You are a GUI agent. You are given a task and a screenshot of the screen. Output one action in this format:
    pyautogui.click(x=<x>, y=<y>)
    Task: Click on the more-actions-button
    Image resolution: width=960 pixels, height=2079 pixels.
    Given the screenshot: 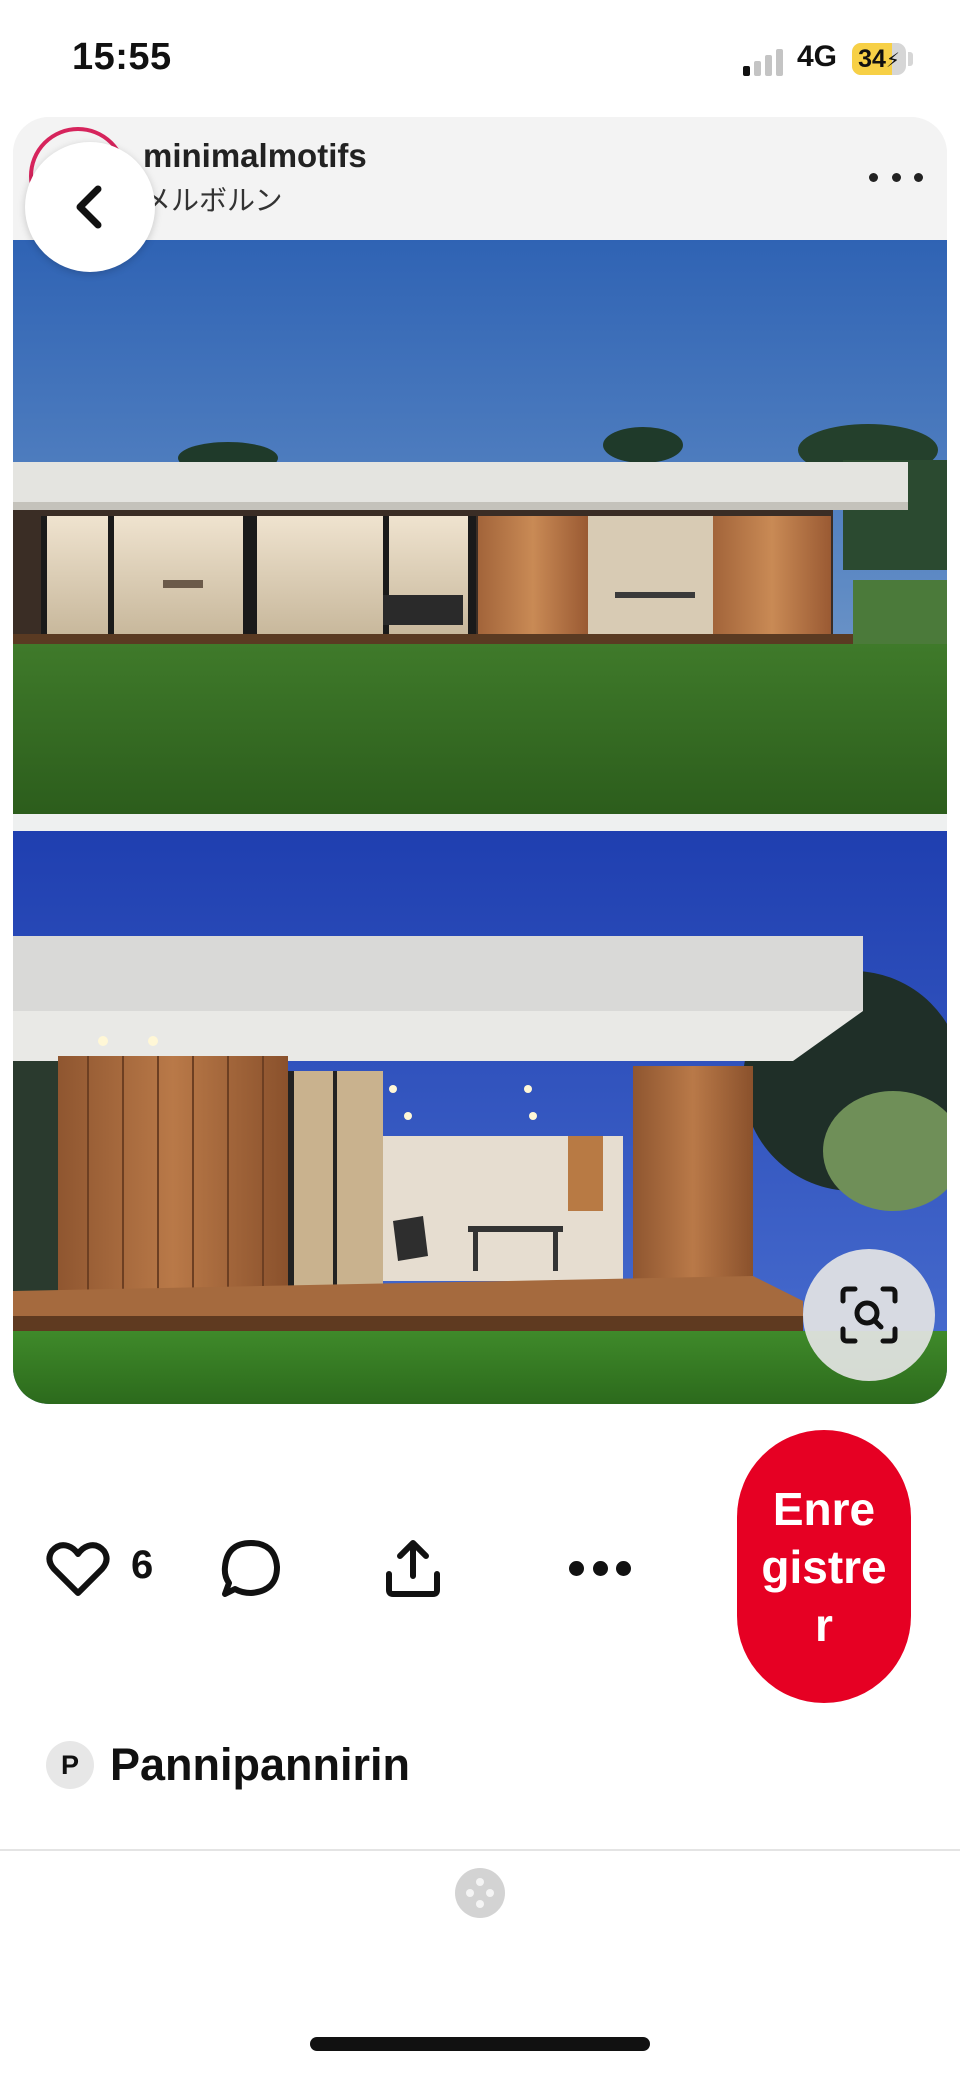 What is the action you would take?
    pyautogui.click(x=600, y=1568)
    